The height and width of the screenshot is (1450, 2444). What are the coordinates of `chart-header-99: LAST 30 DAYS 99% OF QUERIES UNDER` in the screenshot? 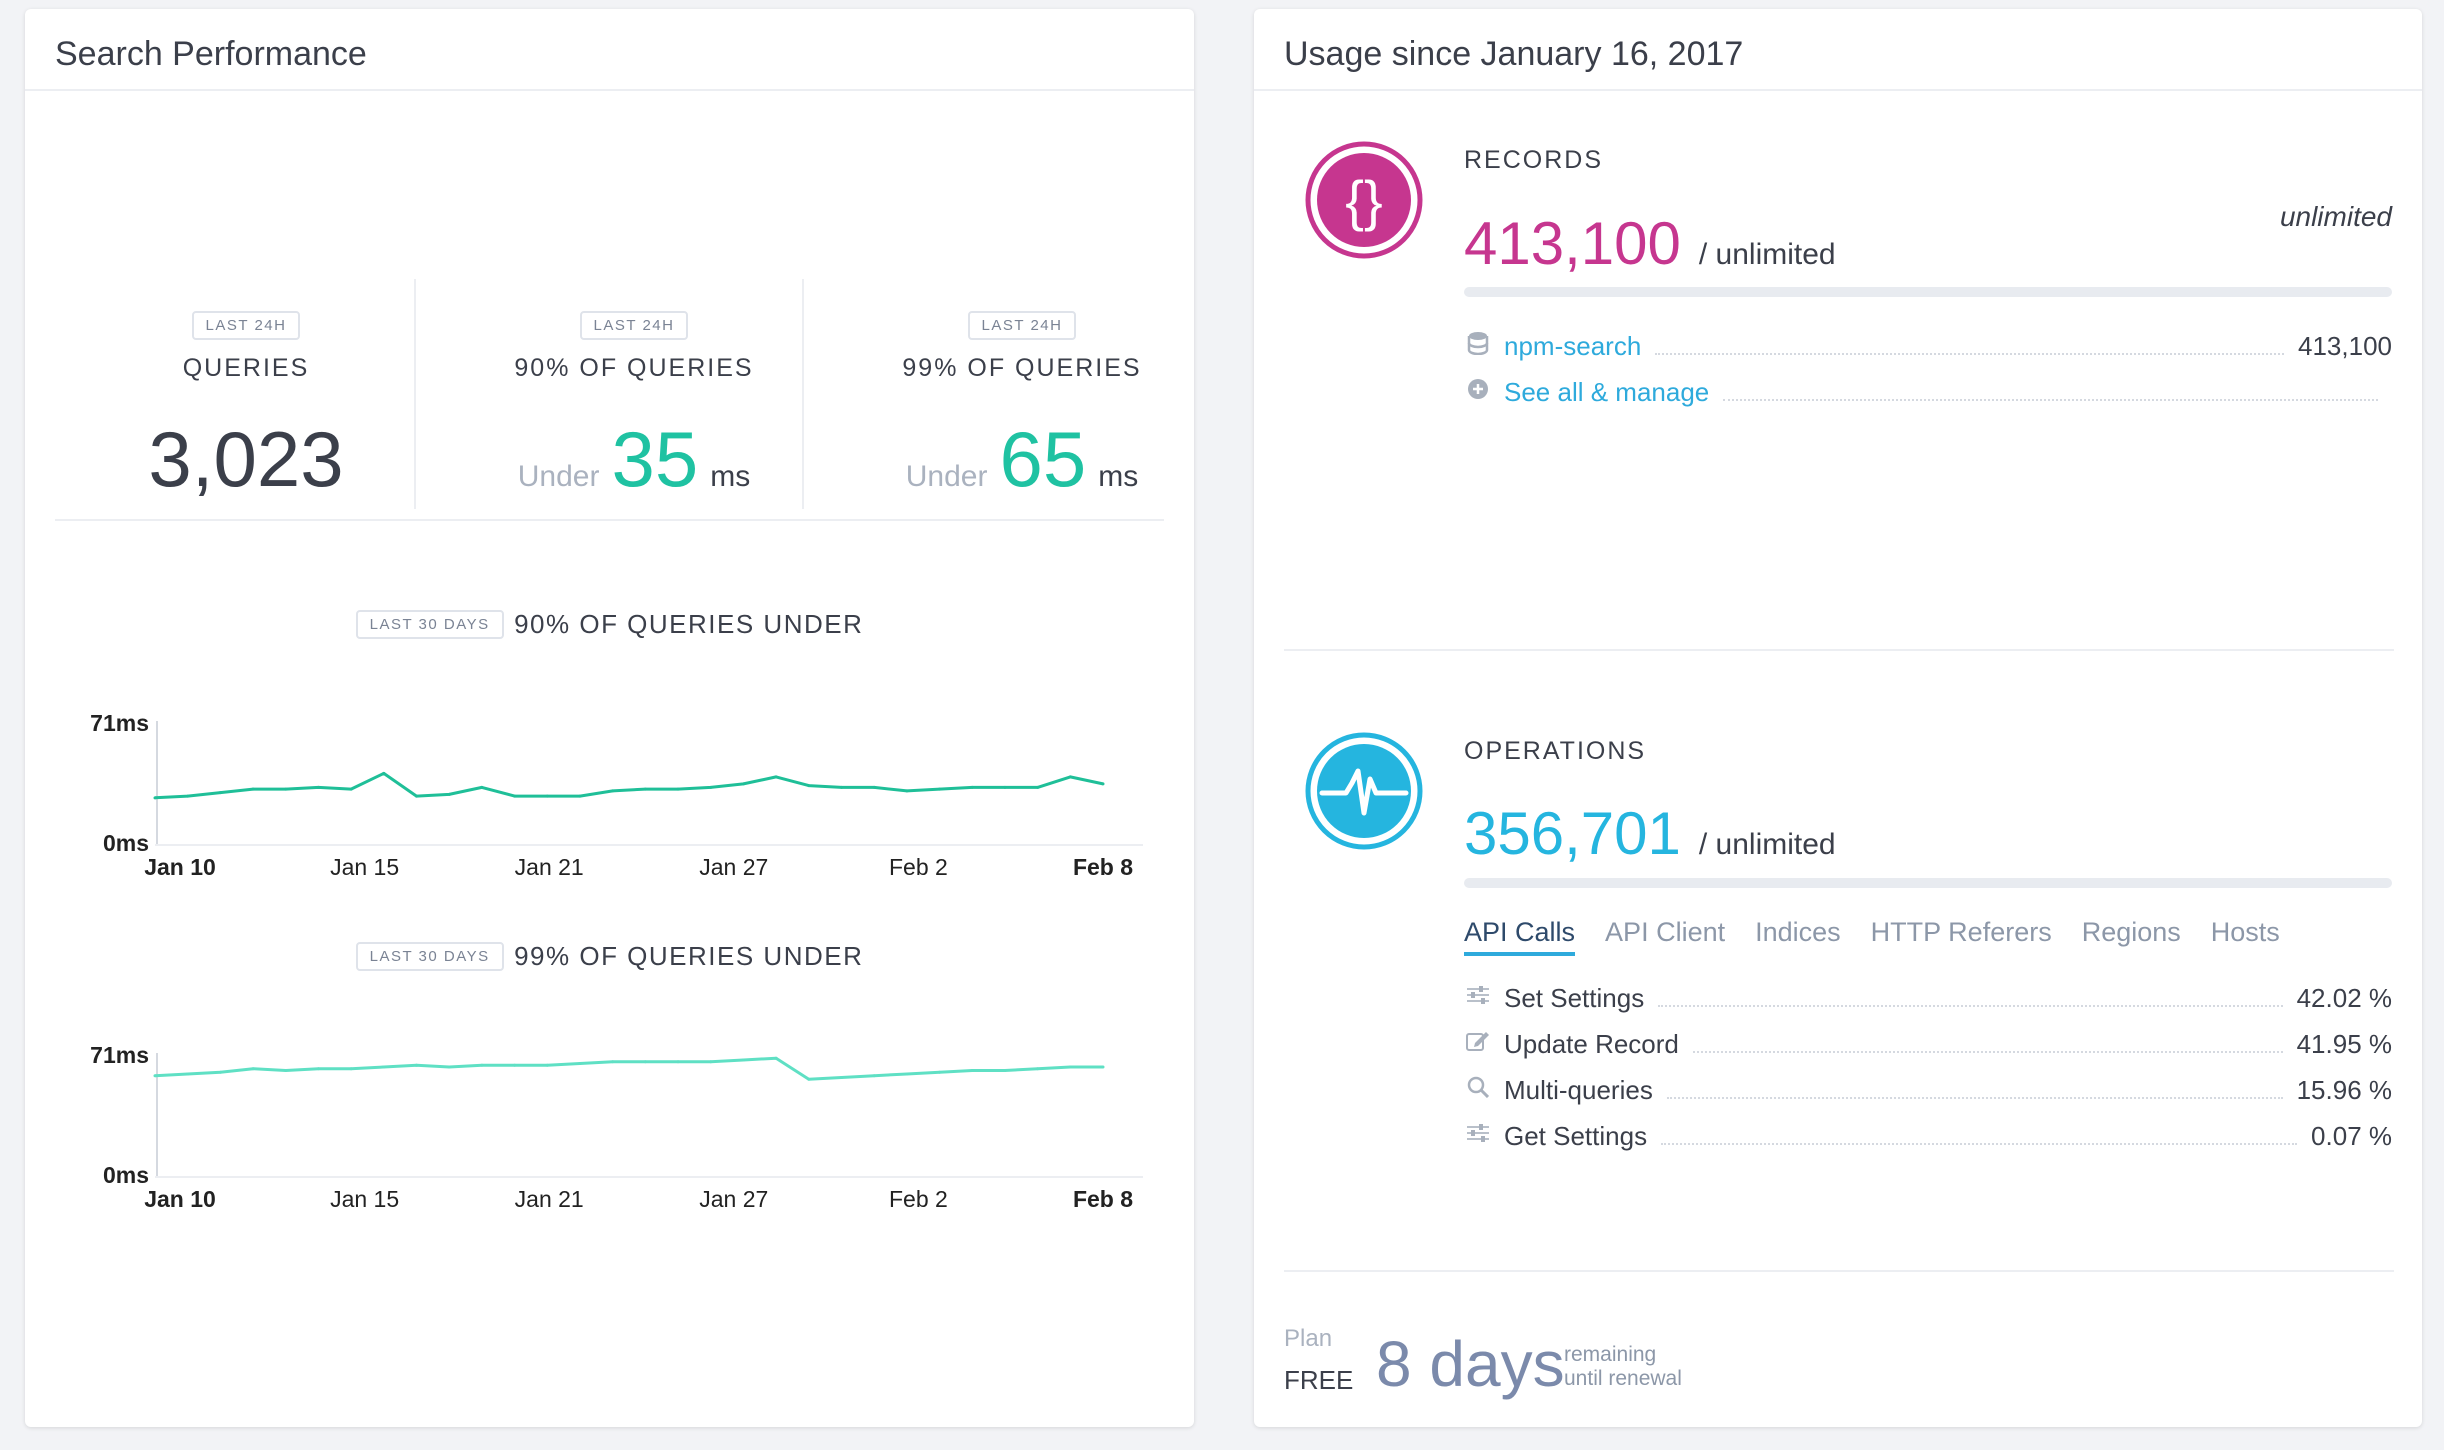 It's located at (609, 956).